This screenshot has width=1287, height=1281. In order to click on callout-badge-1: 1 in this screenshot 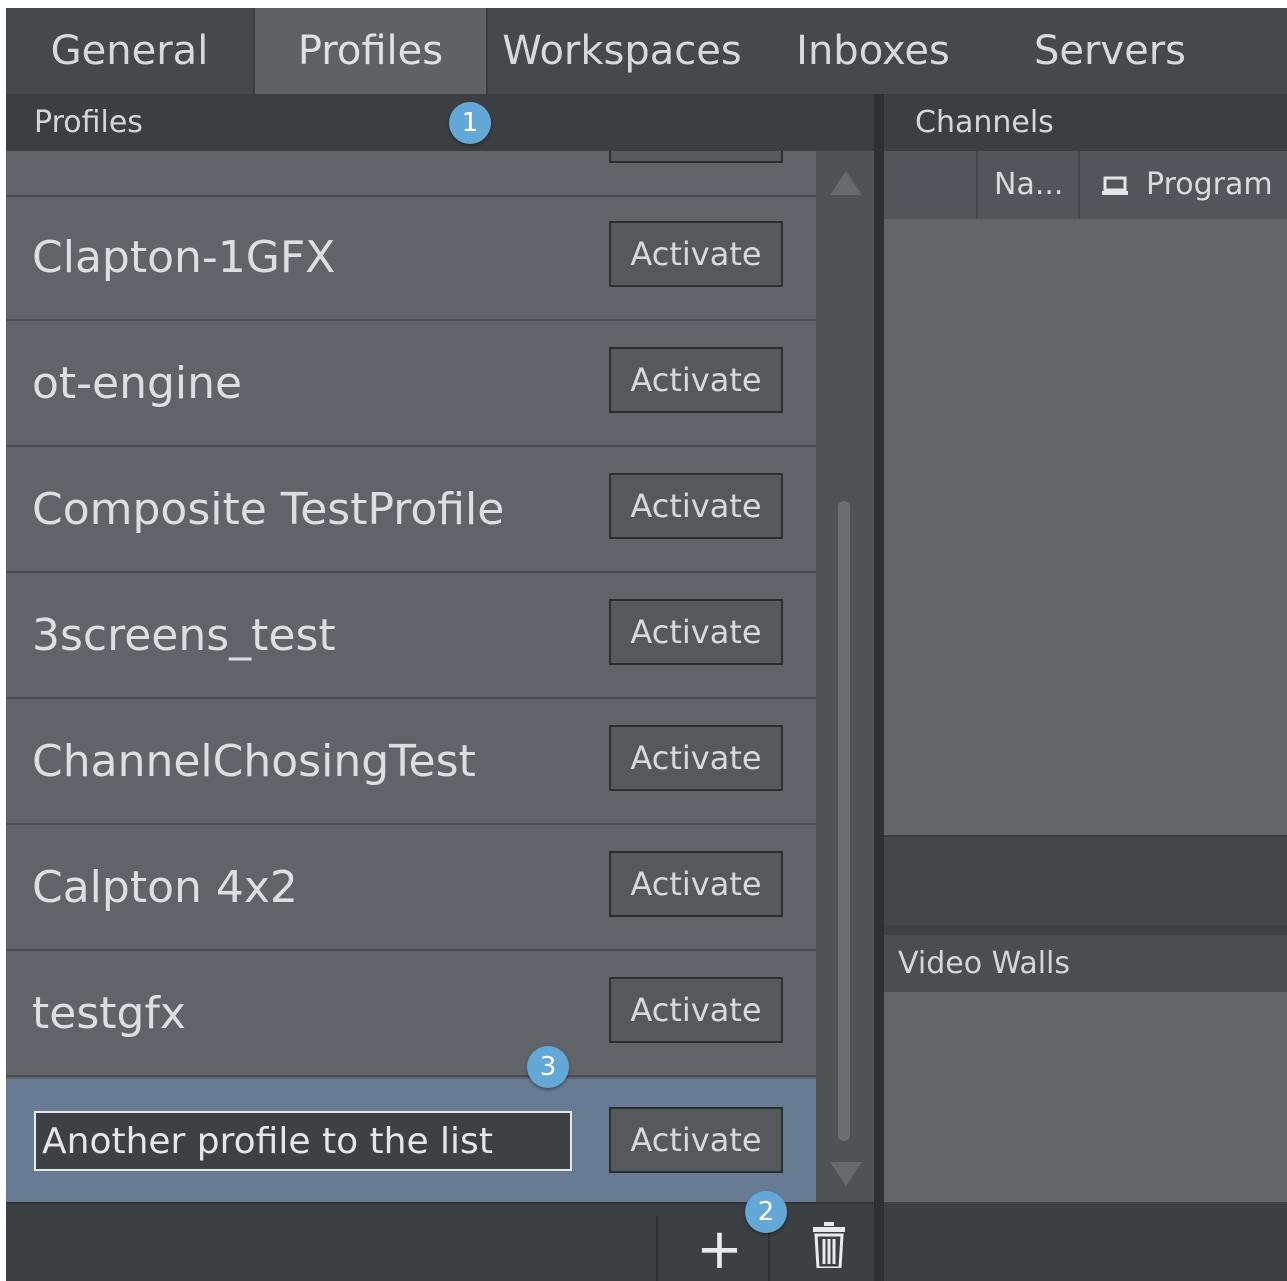, I will do `click(470, 123)`.